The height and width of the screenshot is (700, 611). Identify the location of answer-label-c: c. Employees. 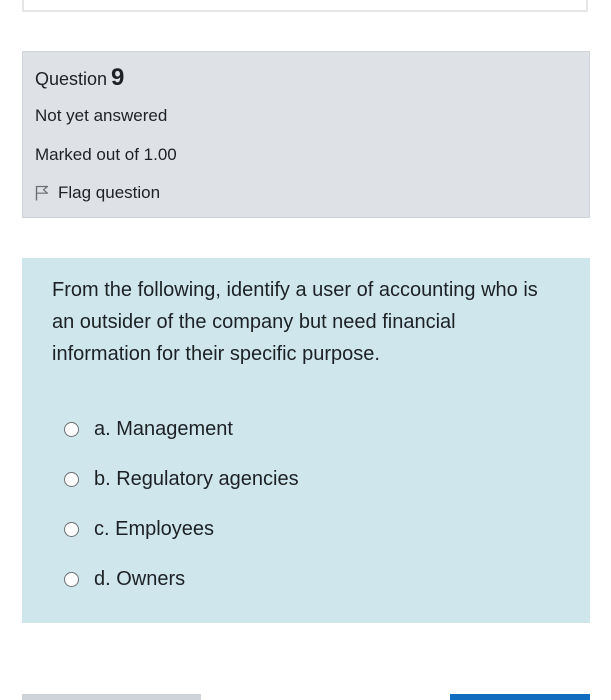
(154, 528).